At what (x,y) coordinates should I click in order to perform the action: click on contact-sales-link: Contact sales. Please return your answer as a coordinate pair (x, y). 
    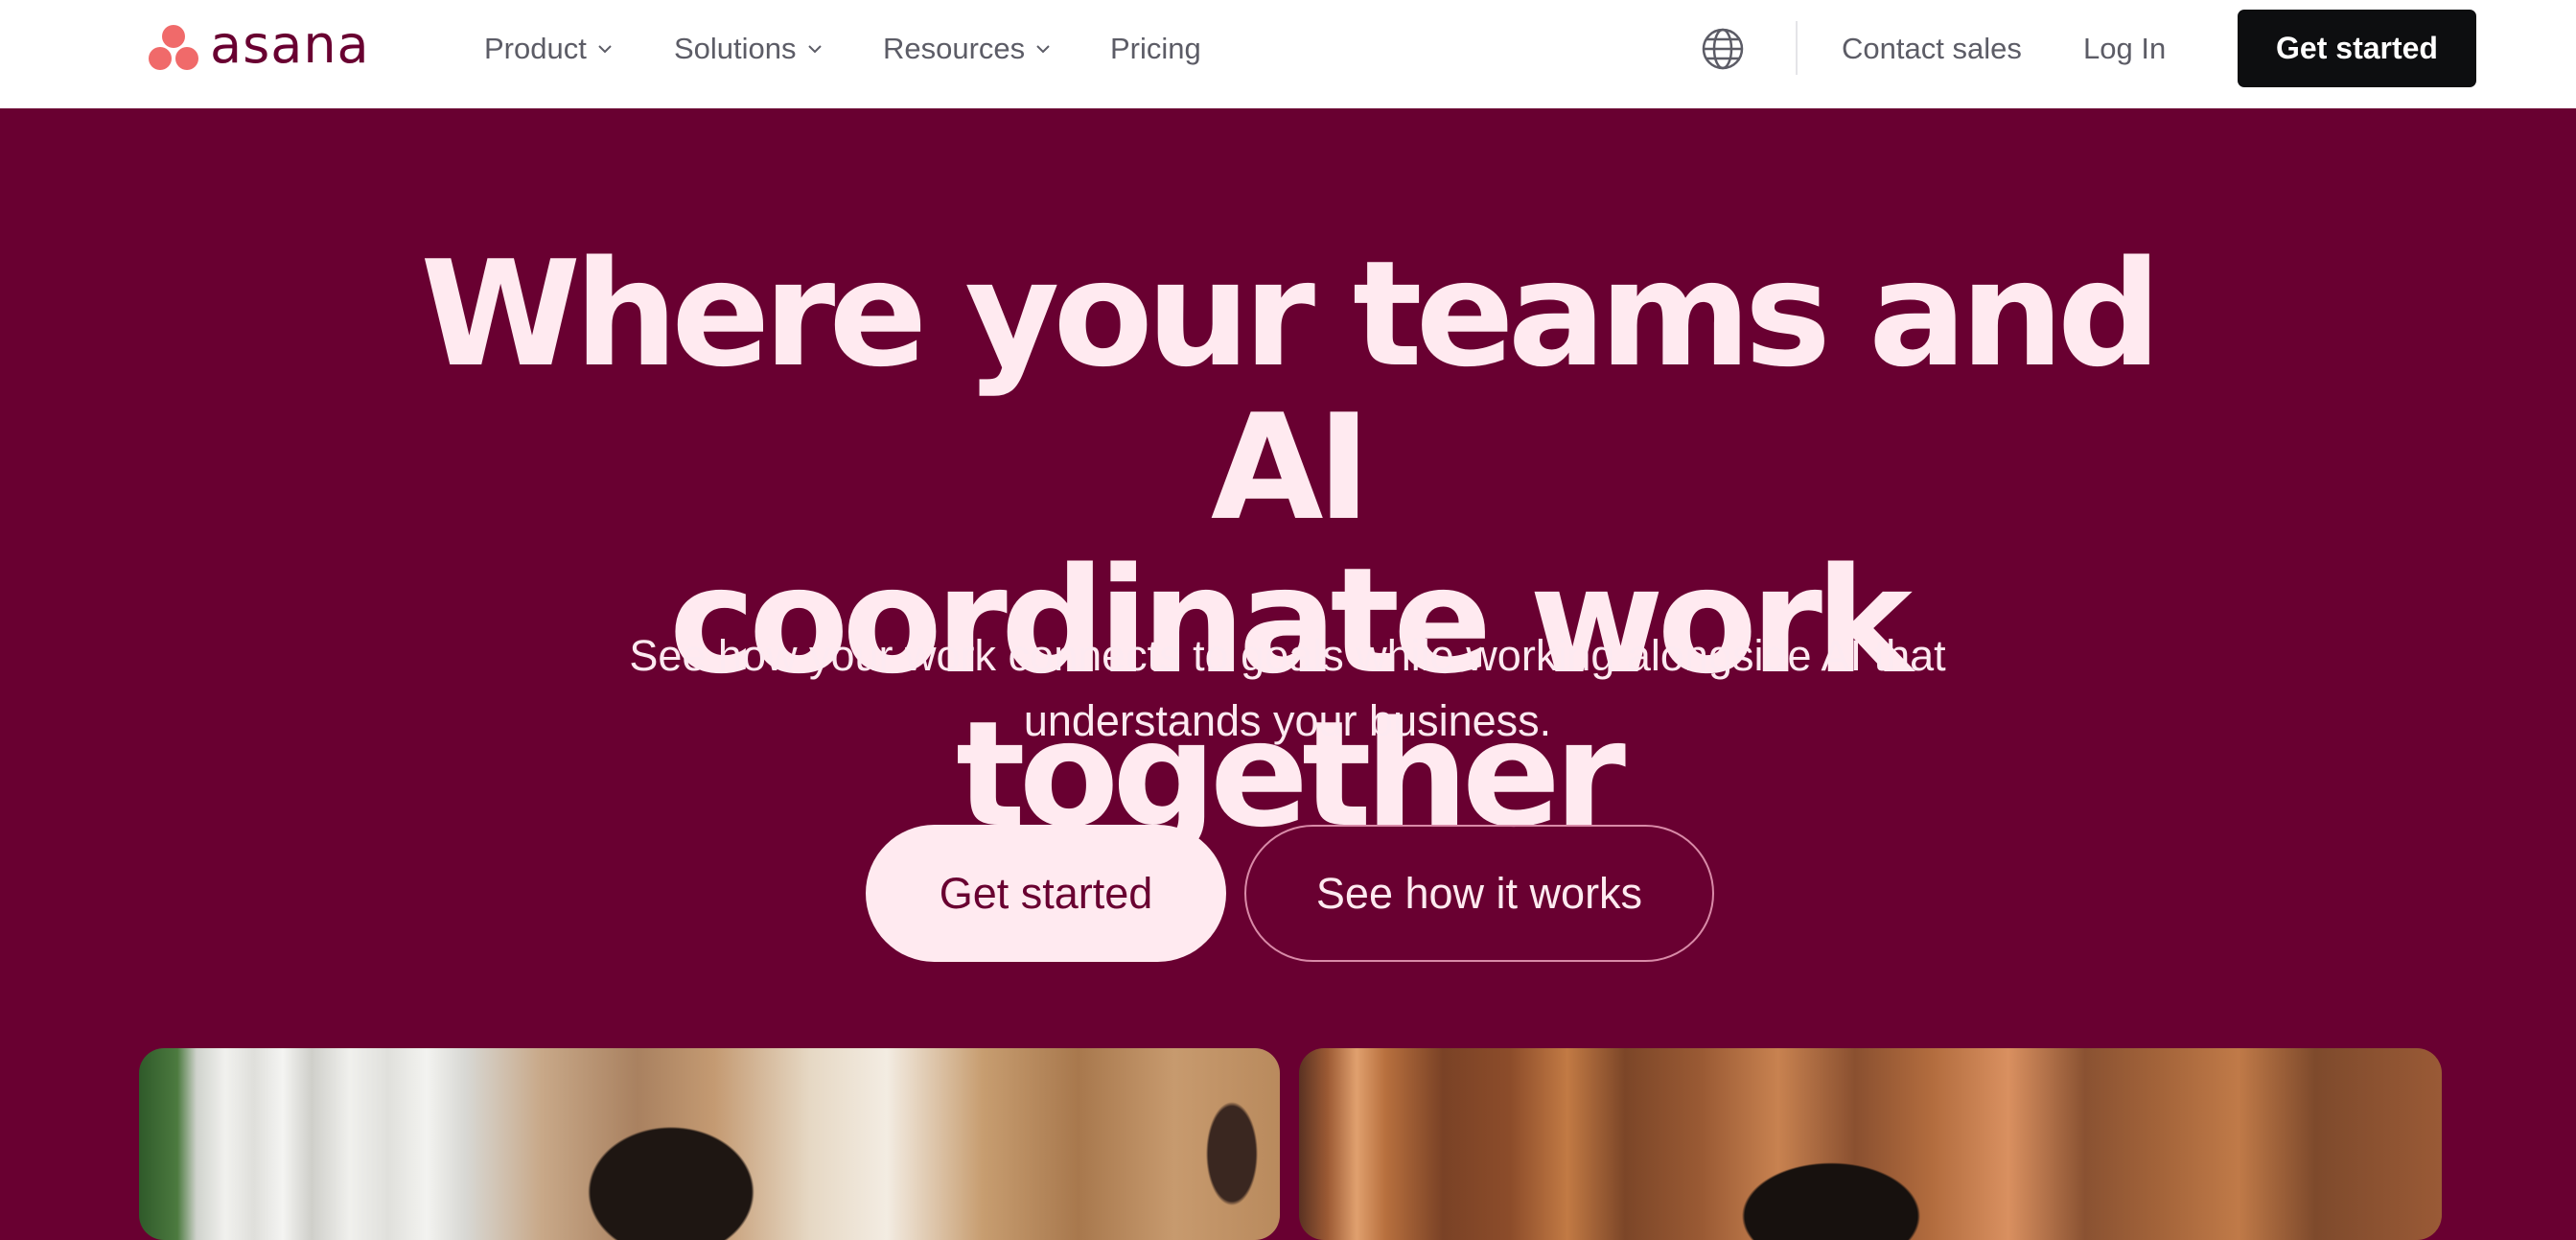
    Looking at the image, I should click on (1932, 49).